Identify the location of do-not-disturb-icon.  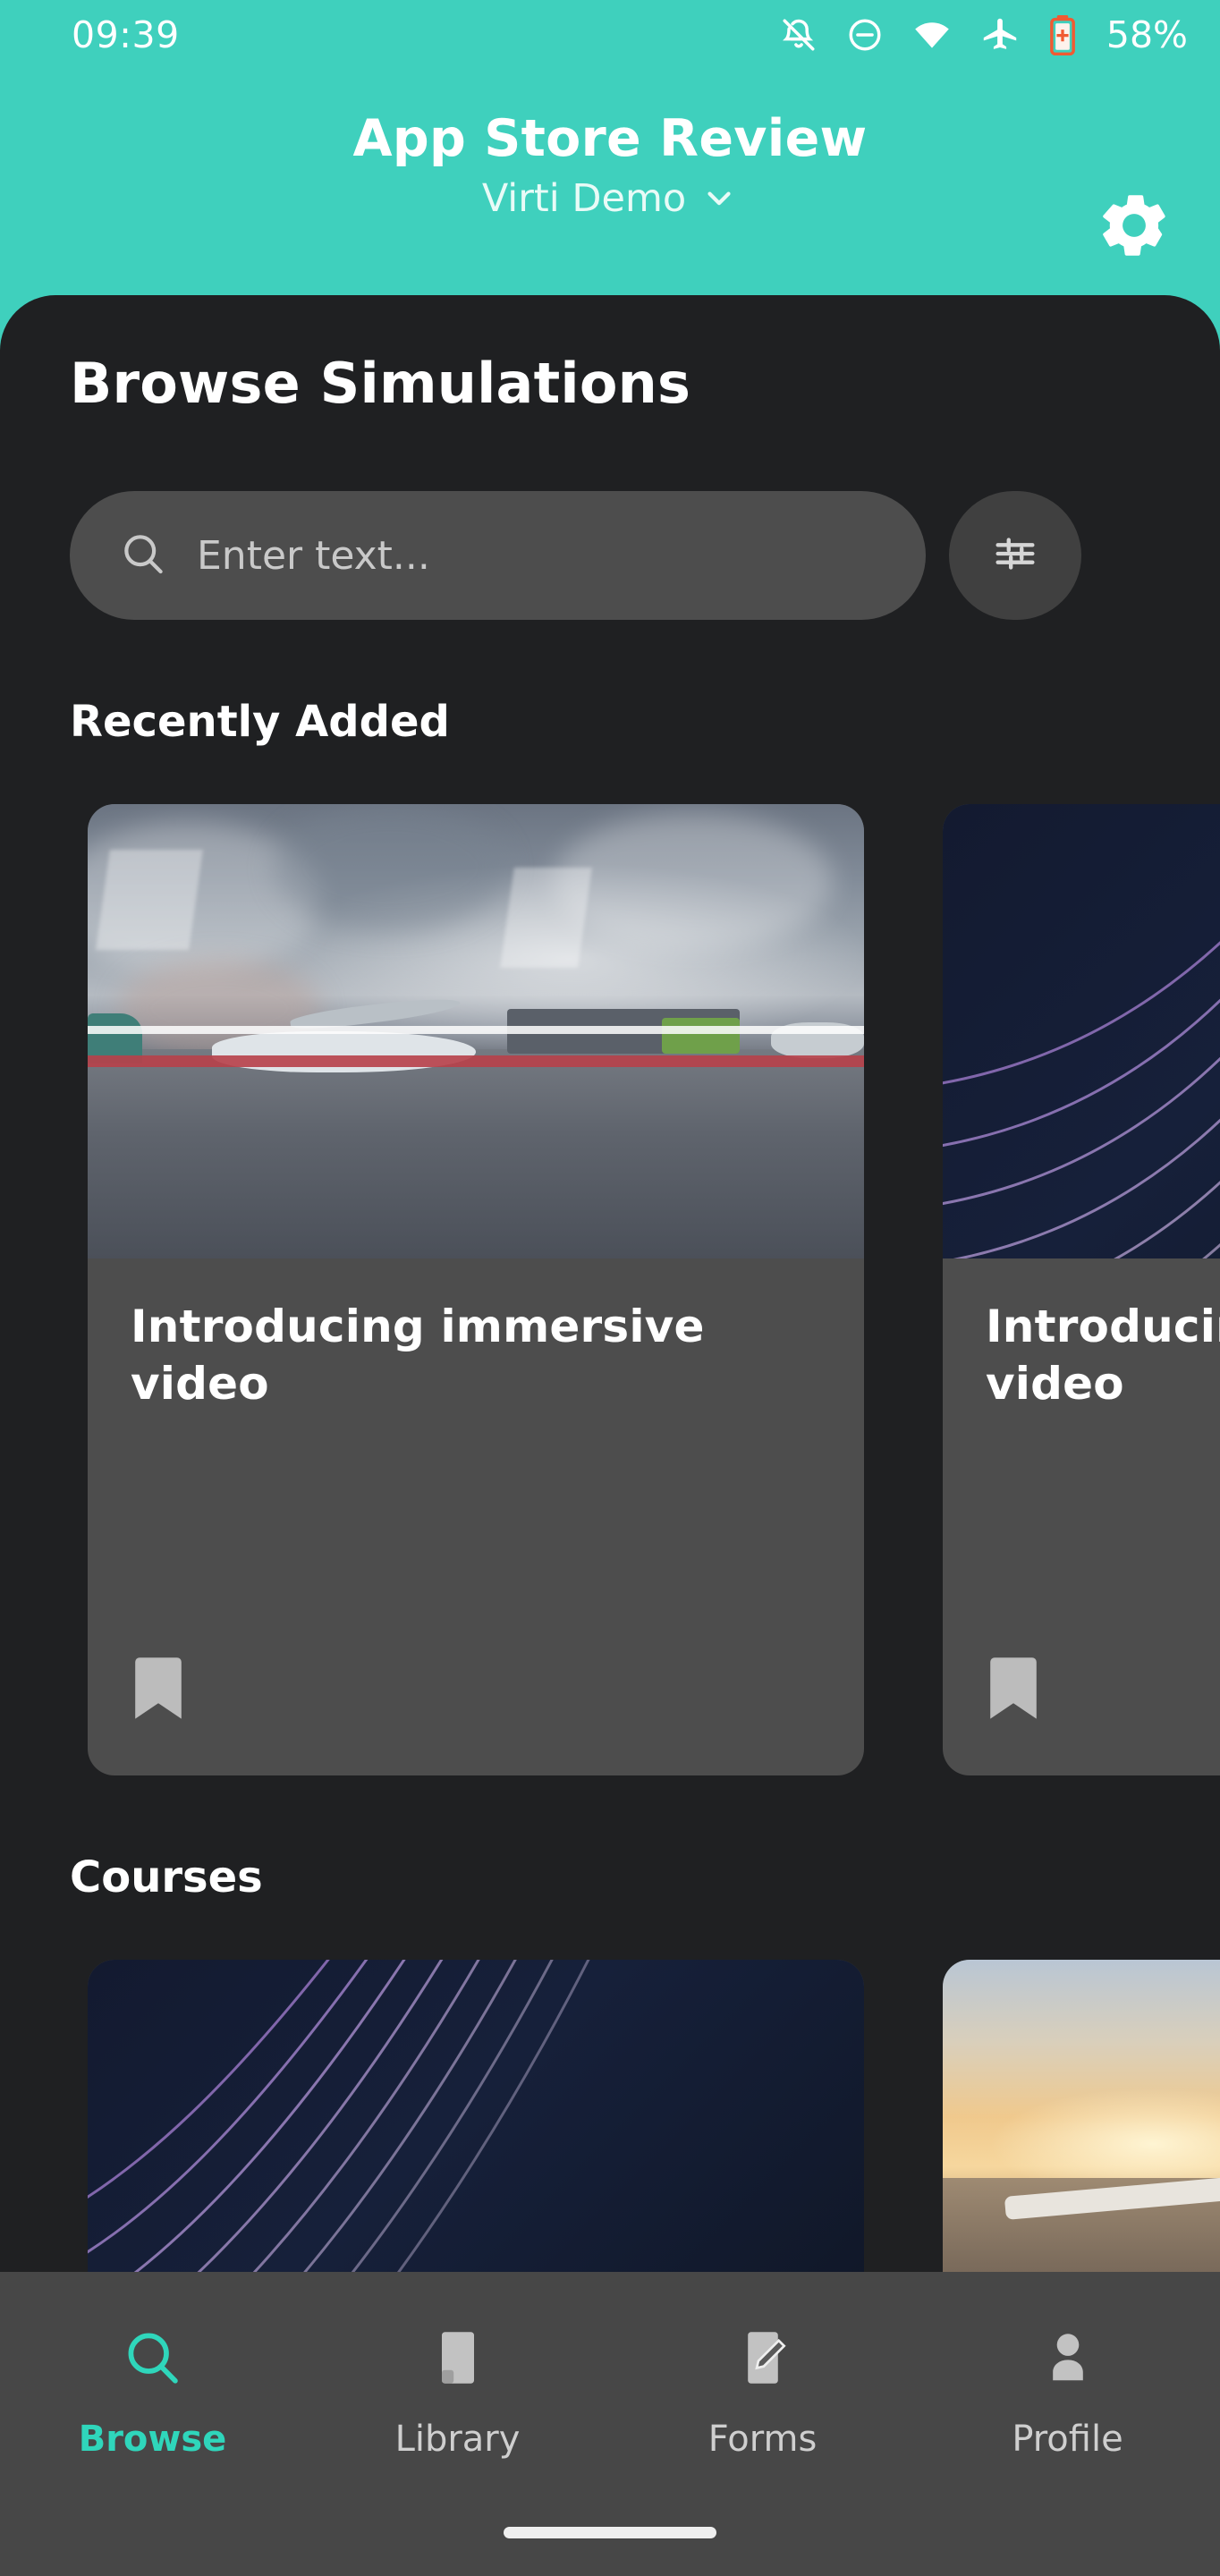
(865, 35).